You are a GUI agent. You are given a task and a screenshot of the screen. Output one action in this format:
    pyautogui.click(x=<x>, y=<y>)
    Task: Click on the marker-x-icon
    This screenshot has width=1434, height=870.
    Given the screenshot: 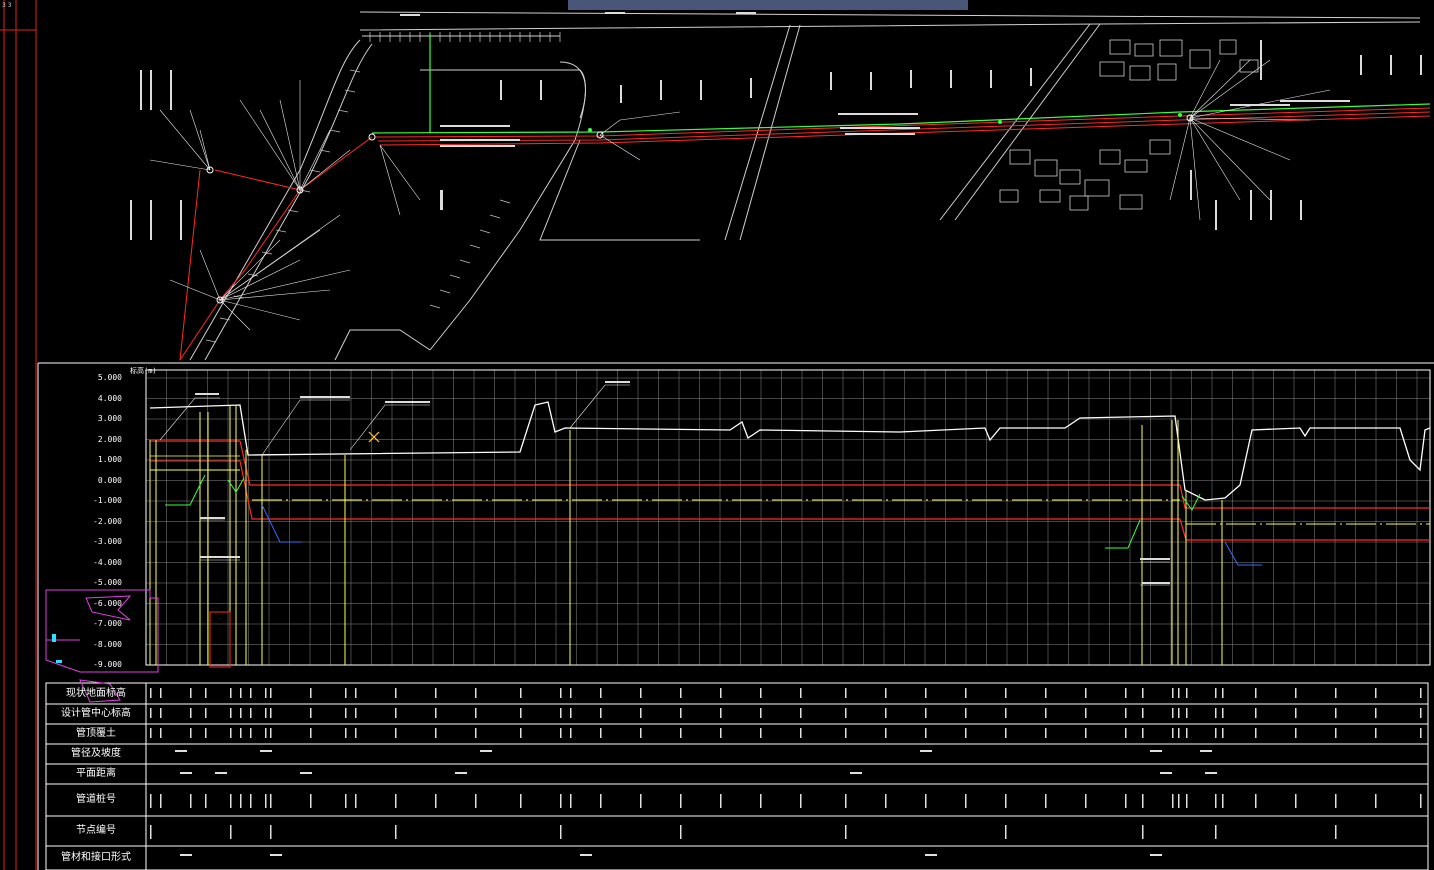 What is the action you would take?
    pyautogui.click(x=374, y=437)
    